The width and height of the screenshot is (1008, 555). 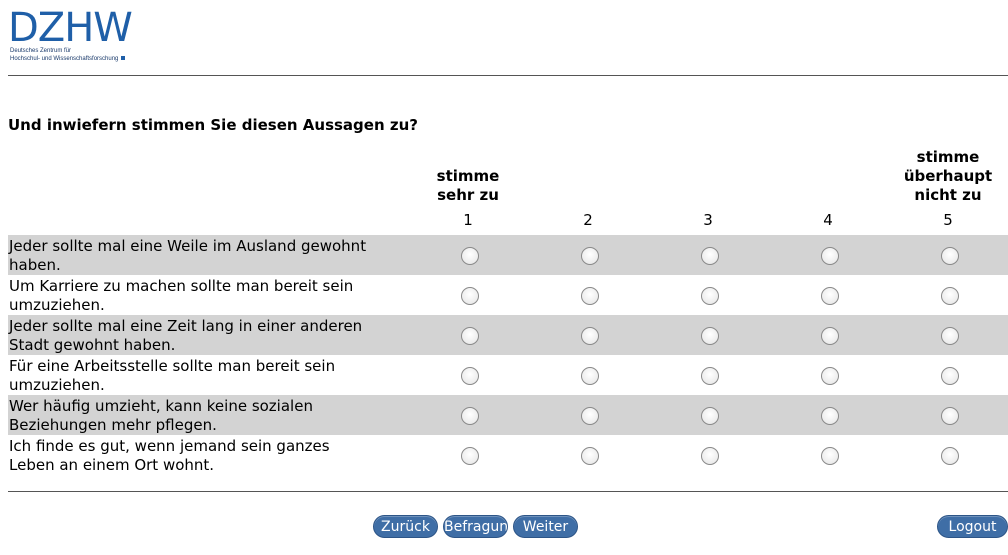 I want to click on scale-point-2: 2, so click(x=588, y=220).